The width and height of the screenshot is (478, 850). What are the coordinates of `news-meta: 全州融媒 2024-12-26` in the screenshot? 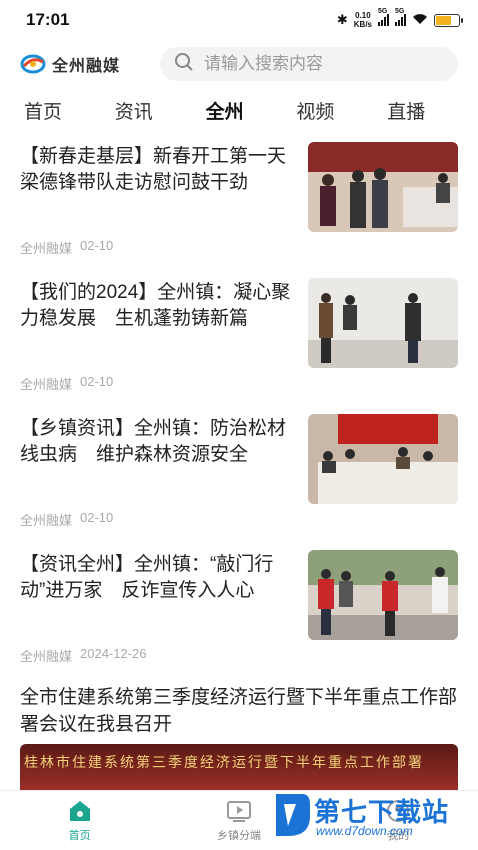 It's located at (83, 655).